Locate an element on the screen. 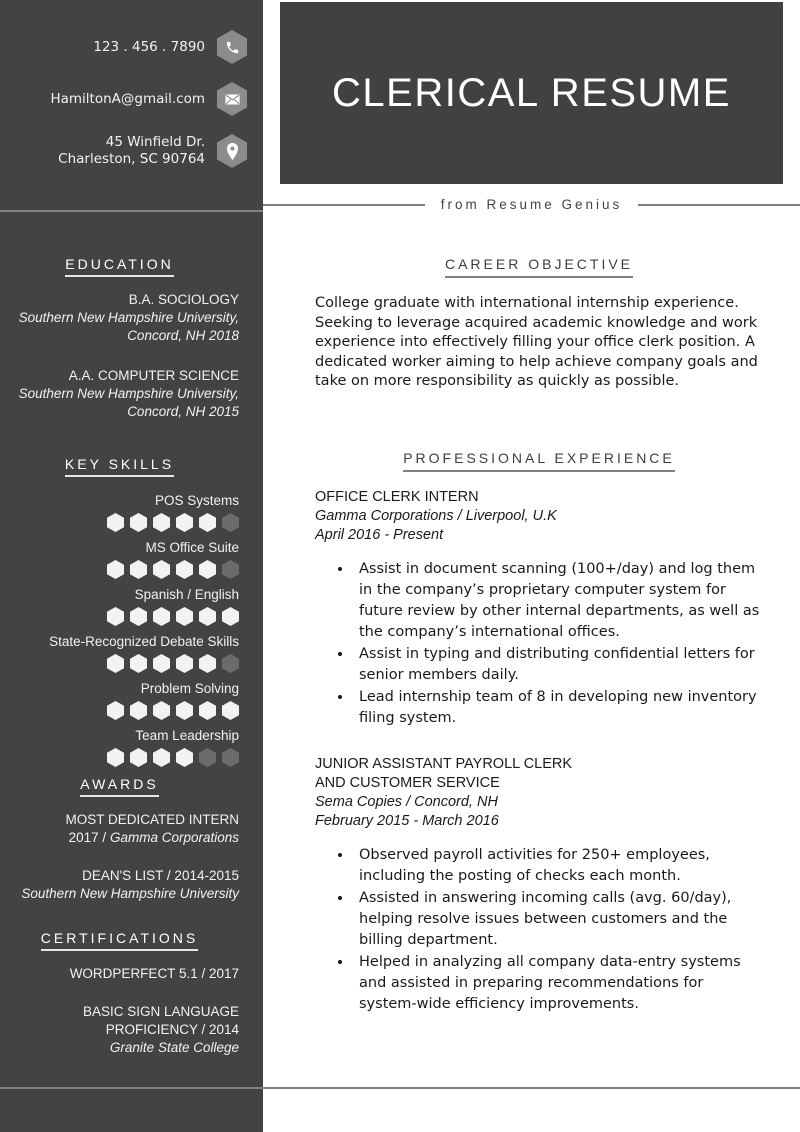  award-detail-italic: Gamma Corporations is located at coordinates (174, 837).